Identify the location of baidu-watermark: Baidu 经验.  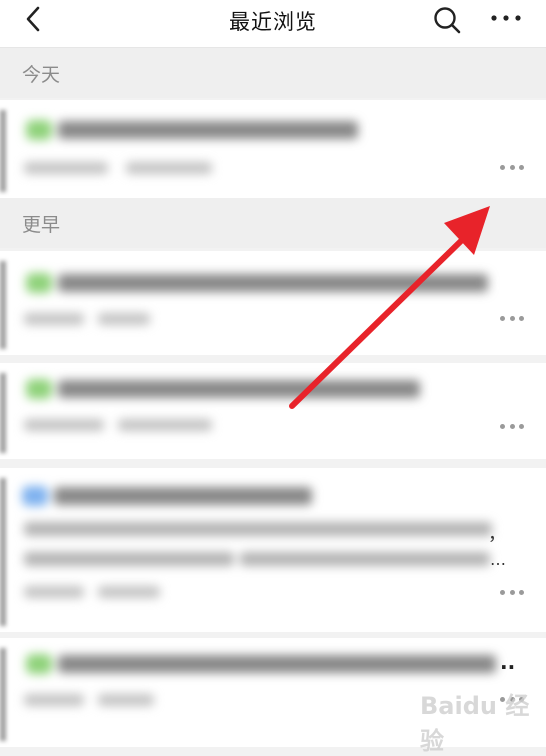
(475, 723).